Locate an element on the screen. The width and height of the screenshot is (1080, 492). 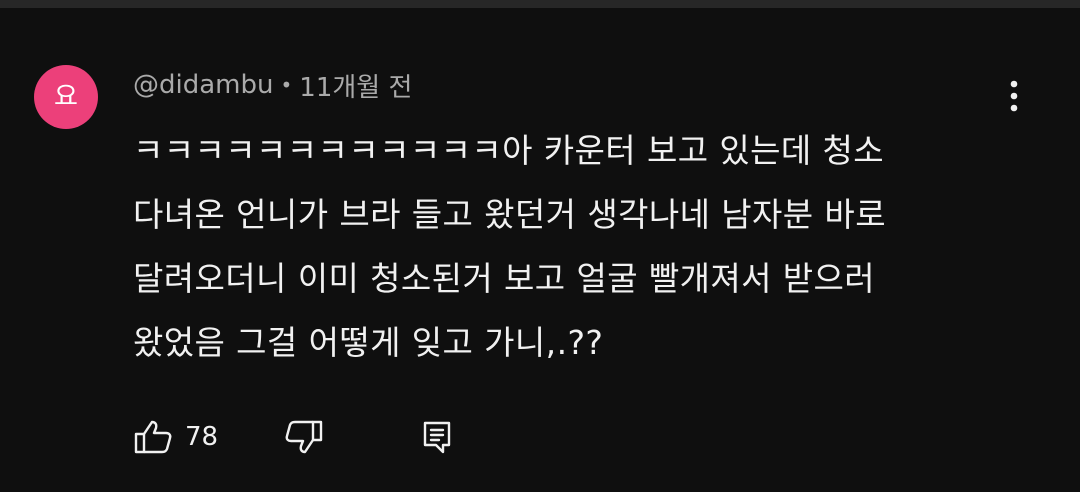
comment-timestamp: 11개월 전 is located at coordinates (355, 85).